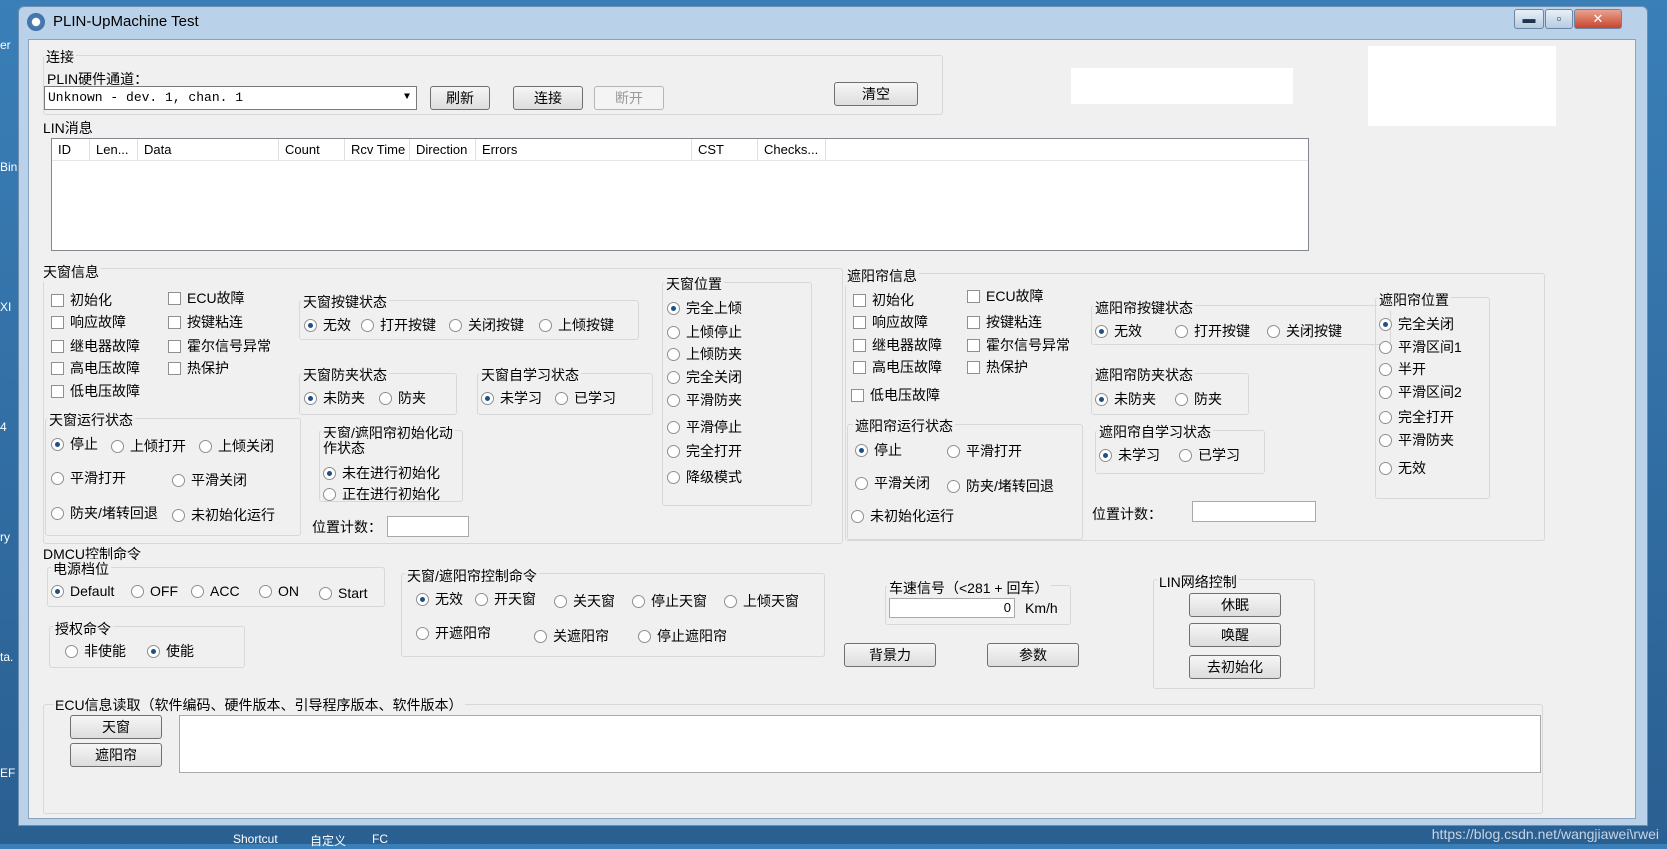 This screenshot has height=849, width=1667. I want to click on shade-fault-checkbox: 霍尔信号异常, so click(1018, 345).